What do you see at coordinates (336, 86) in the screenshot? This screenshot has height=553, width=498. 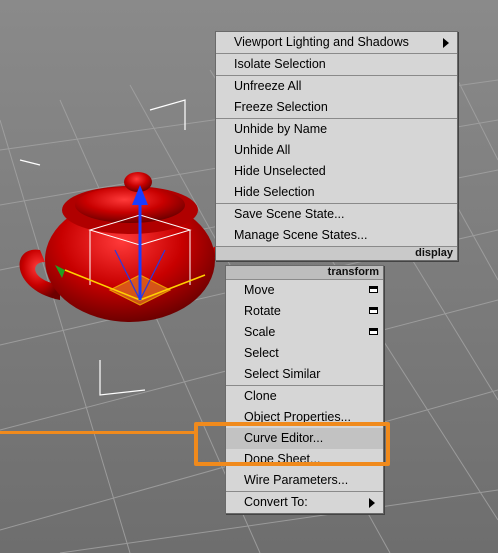 I see `menu-item-unfreeze-all: Unfreeze All` at bounding box center [336, 86].